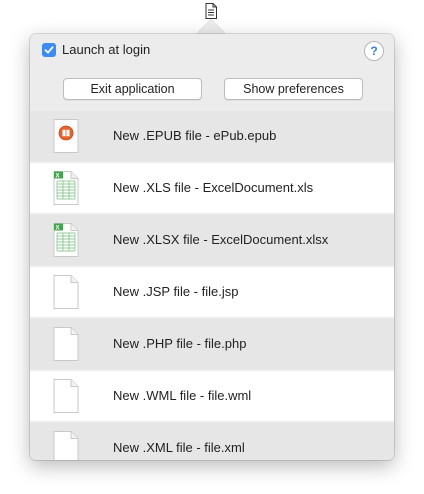 The height and width of the screenshot is (494, 424). What do you see at coordinates (176, 291) in the screenshot?
I see `file-item-label: New .JSP file - file.jsp` at bounding box center [176, 291].